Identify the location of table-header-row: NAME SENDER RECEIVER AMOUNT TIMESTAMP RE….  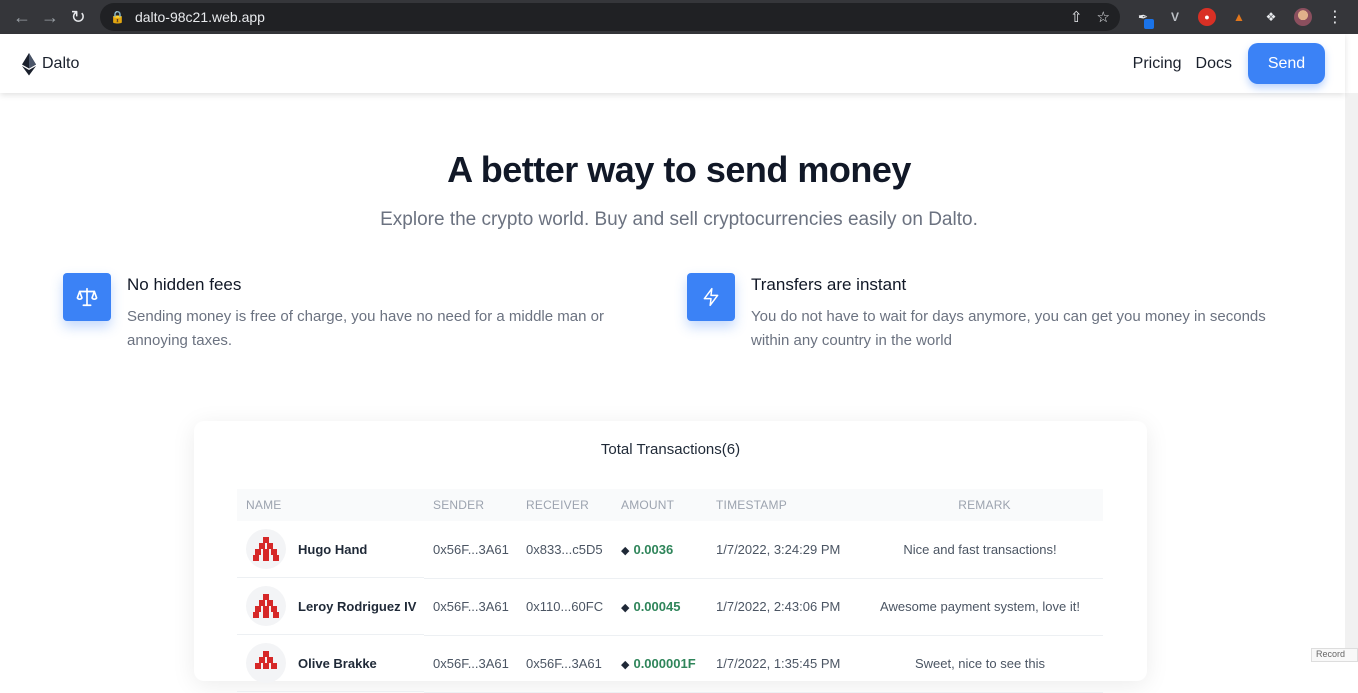
(670, 505).